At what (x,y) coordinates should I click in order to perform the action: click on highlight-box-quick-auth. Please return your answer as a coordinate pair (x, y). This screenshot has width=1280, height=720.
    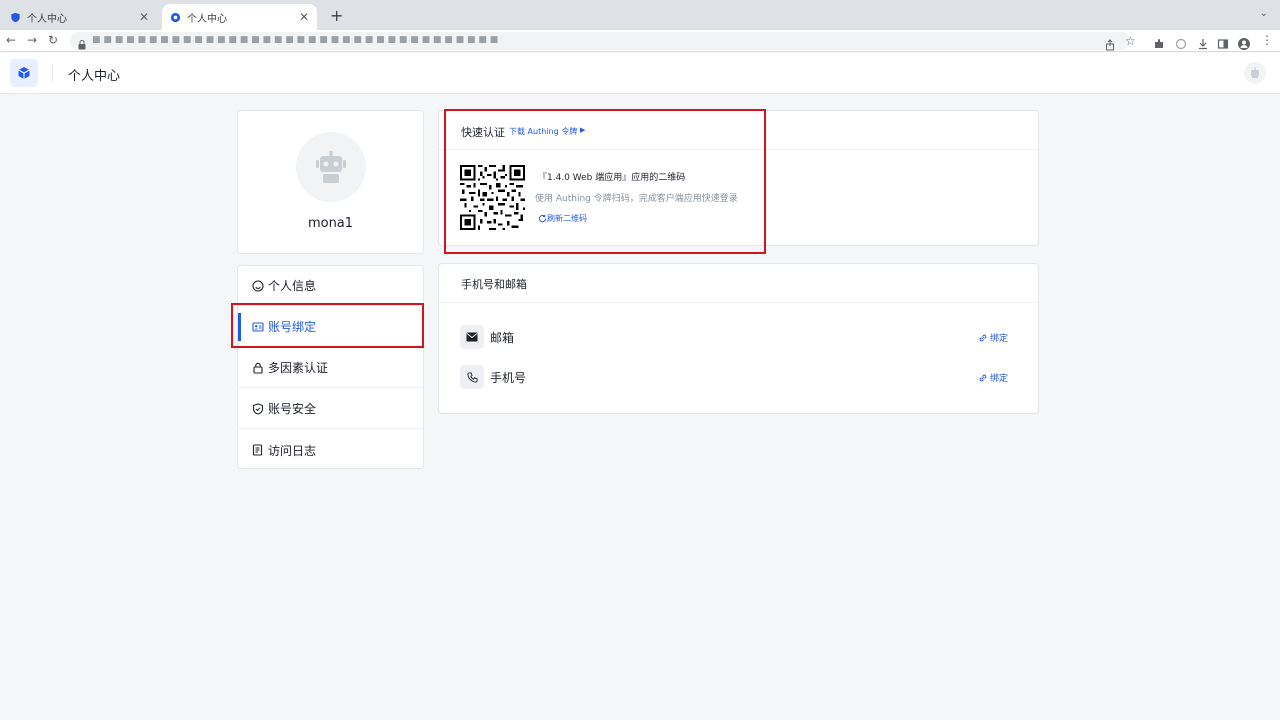
    Looking at the image, I should click on (605, 181).